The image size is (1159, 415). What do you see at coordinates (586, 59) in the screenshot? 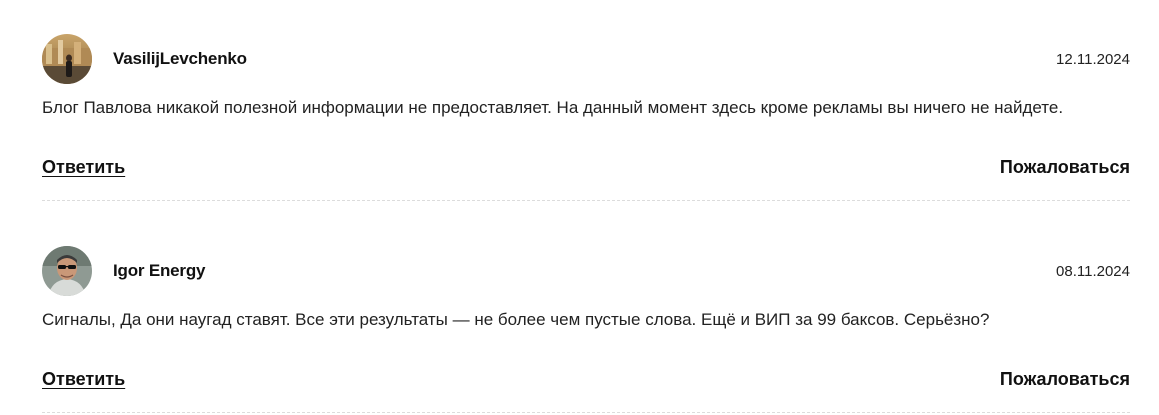
I see `comment-header: VasilijLevchenko 12.11.2024` at bounding box center [586, 59].